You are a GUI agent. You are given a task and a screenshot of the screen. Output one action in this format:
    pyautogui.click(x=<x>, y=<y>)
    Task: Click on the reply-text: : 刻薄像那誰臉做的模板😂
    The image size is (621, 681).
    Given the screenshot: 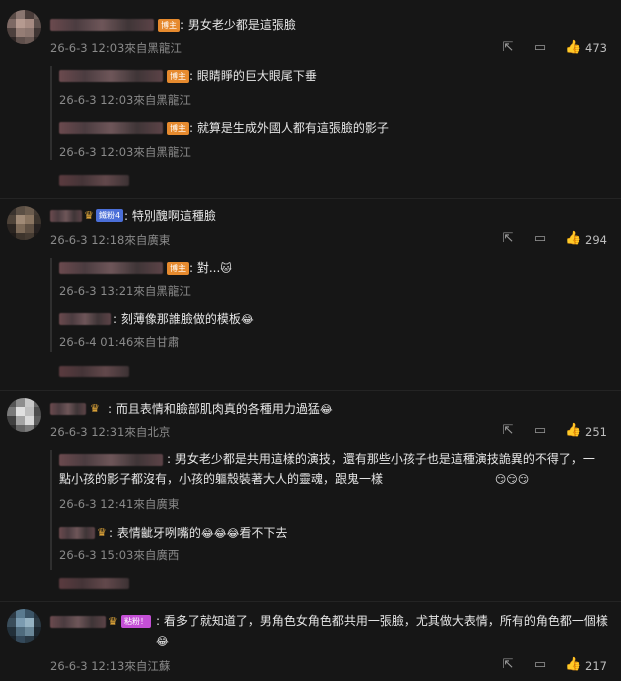 What is the action you would take?
    pyautogui.click(x=183, y=319)
    